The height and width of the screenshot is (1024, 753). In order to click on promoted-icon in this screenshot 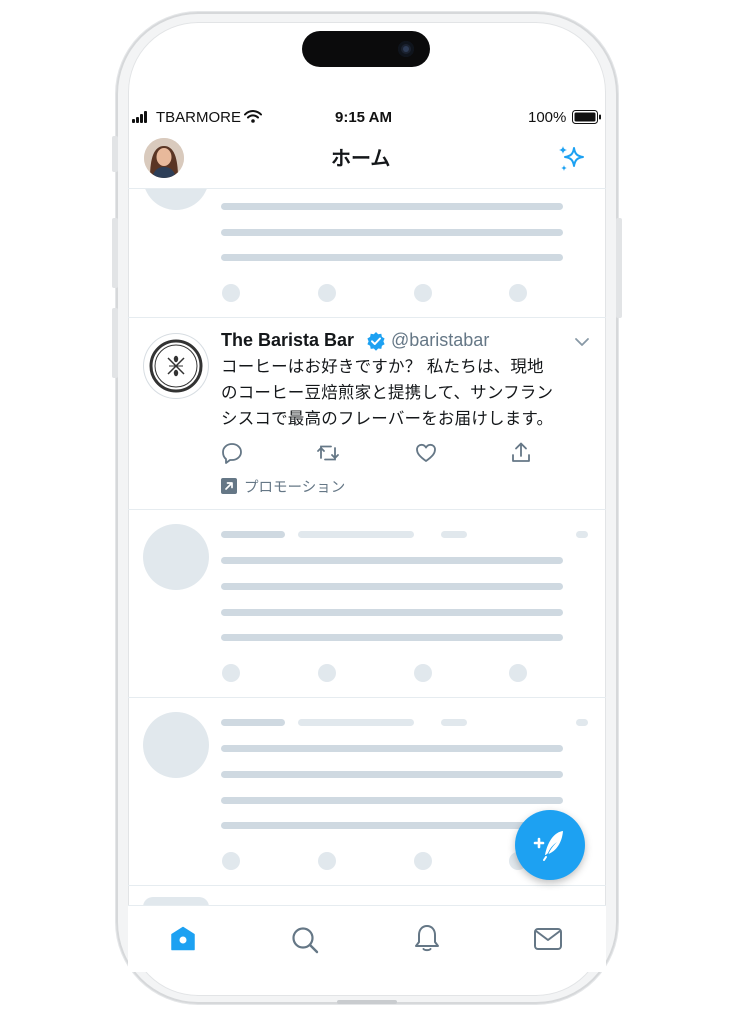, I will do `click(229, 486)`.